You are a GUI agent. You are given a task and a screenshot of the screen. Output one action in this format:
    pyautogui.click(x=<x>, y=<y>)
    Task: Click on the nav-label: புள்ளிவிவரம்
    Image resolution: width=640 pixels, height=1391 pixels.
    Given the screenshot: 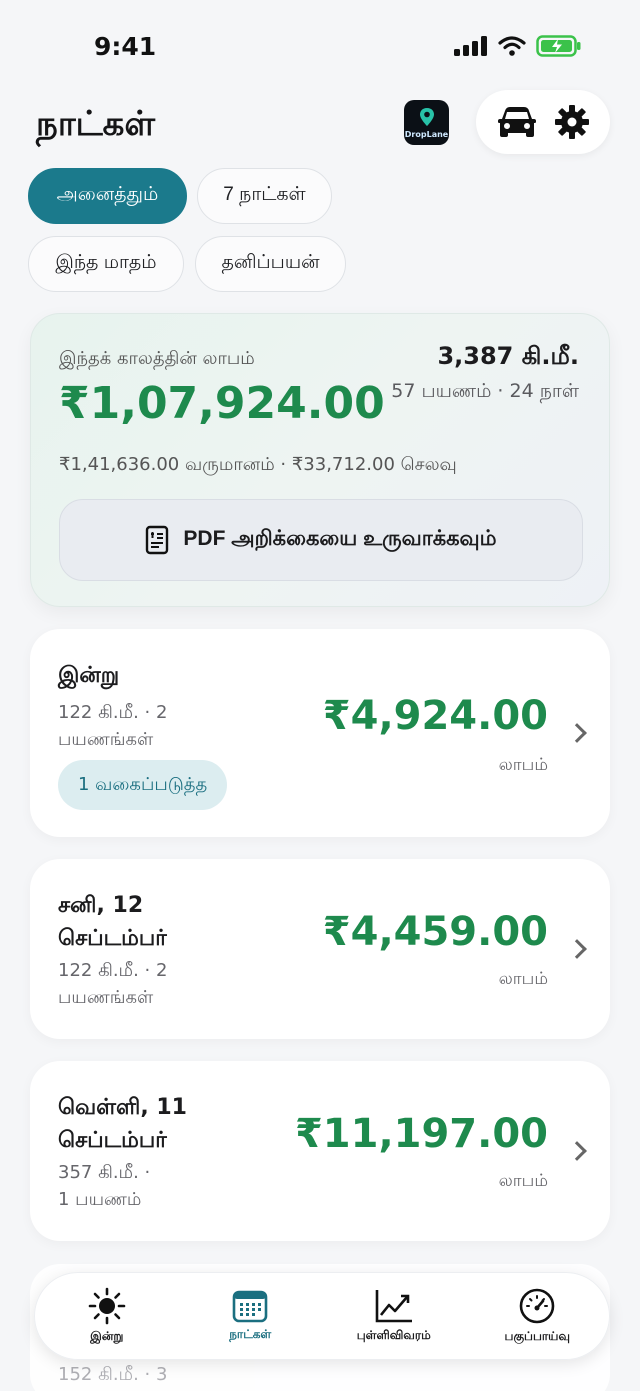 What is the action you would take?
    pyautogui.click(x=393, y=1335)
    